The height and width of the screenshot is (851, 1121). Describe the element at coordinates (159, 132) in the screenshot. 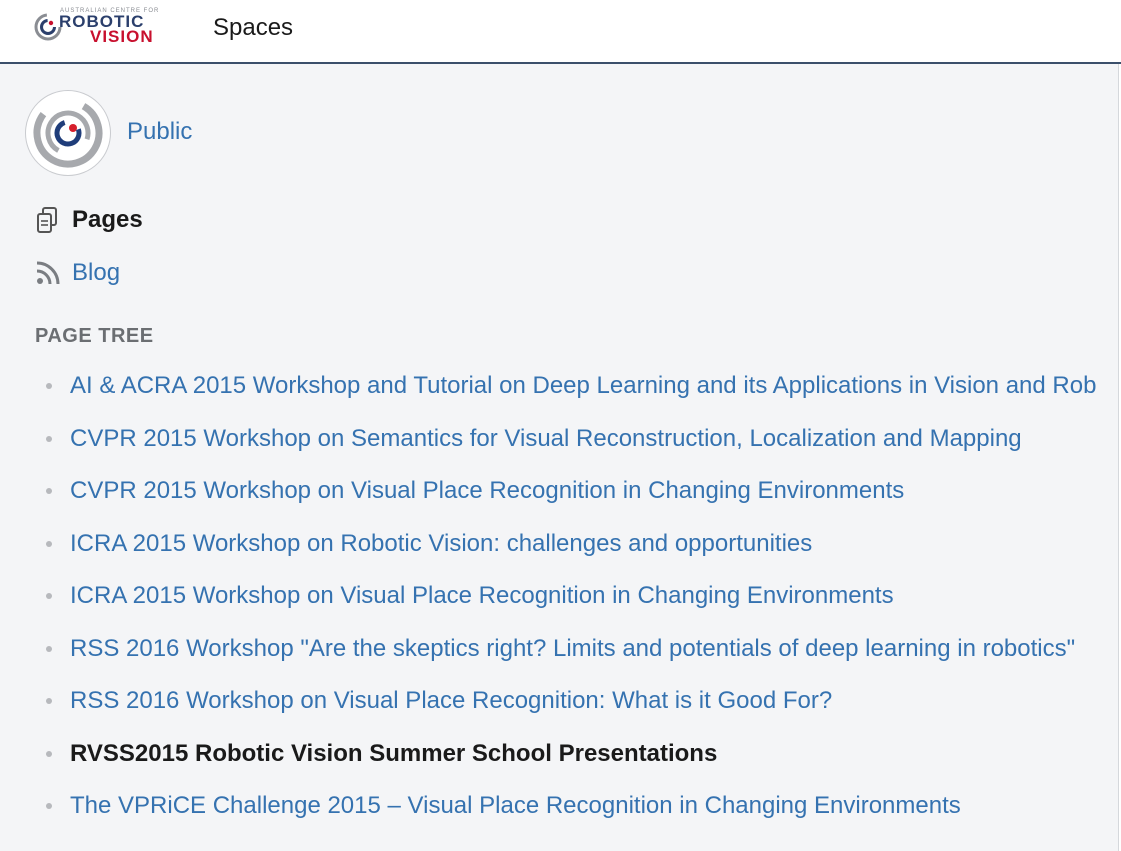

I see `space-name-link: Public` at that location.